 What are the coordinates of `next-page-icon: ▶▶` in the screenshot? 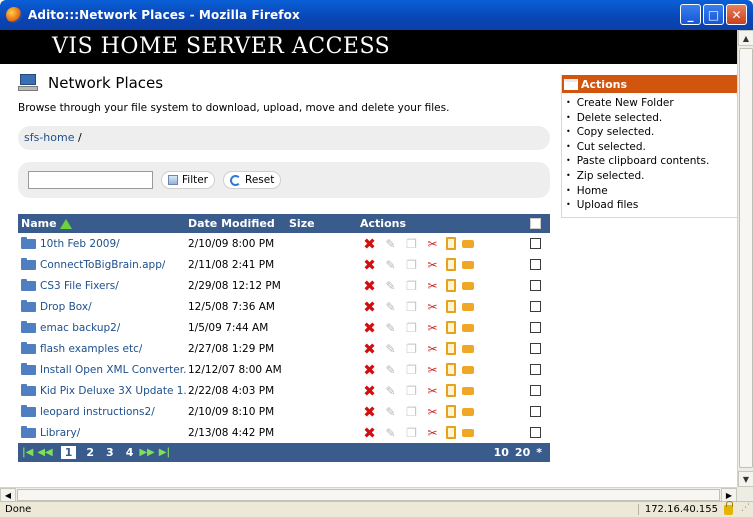 It's located at (146, 452).